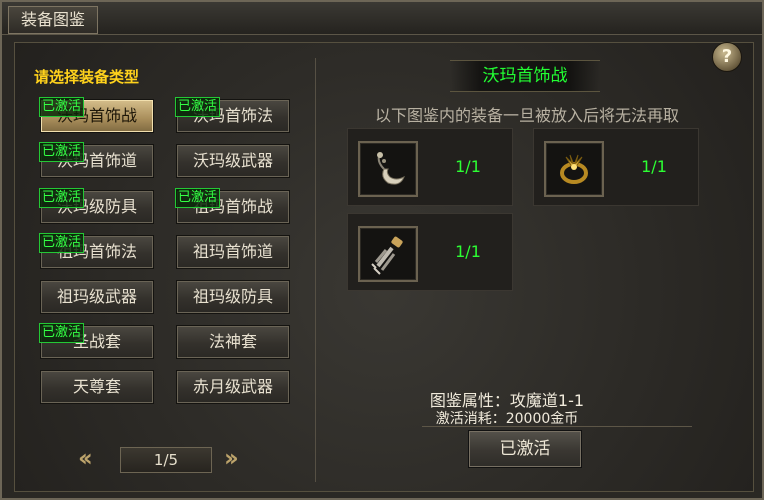 Image resolution: width=764 pixels, height=500 pixels. I want to click on title-bar: 装备图鉴, so click(382, 18).